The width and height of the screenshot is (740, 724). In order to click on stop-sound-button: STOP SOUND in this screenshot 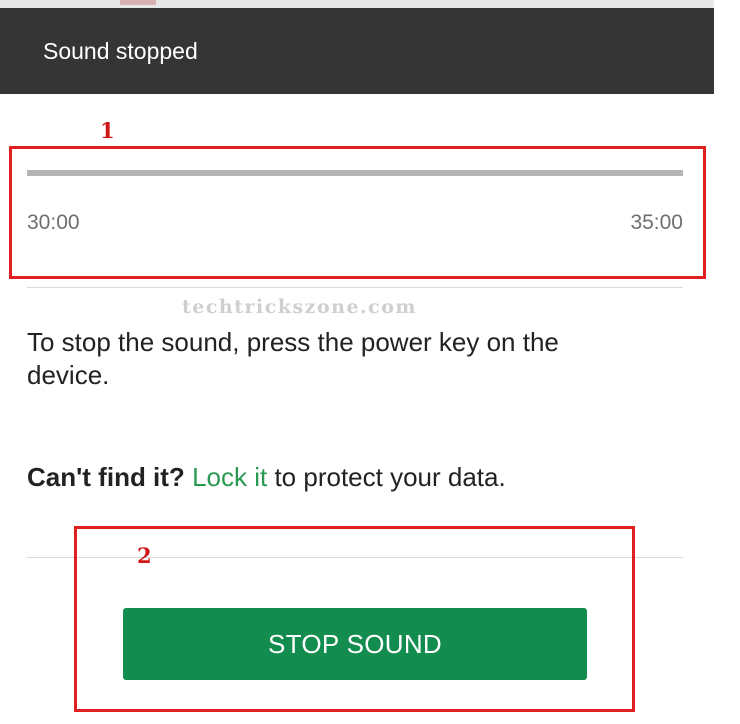, I will do `click(355, 644)`.